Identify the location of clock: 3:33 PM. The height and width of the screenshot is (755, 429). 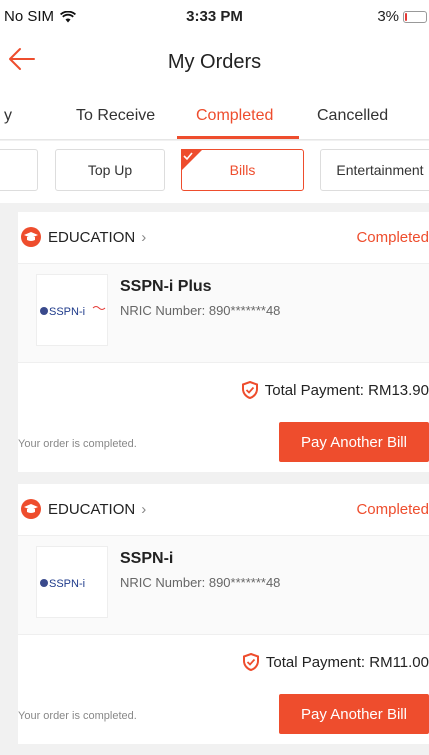
(214, 16).